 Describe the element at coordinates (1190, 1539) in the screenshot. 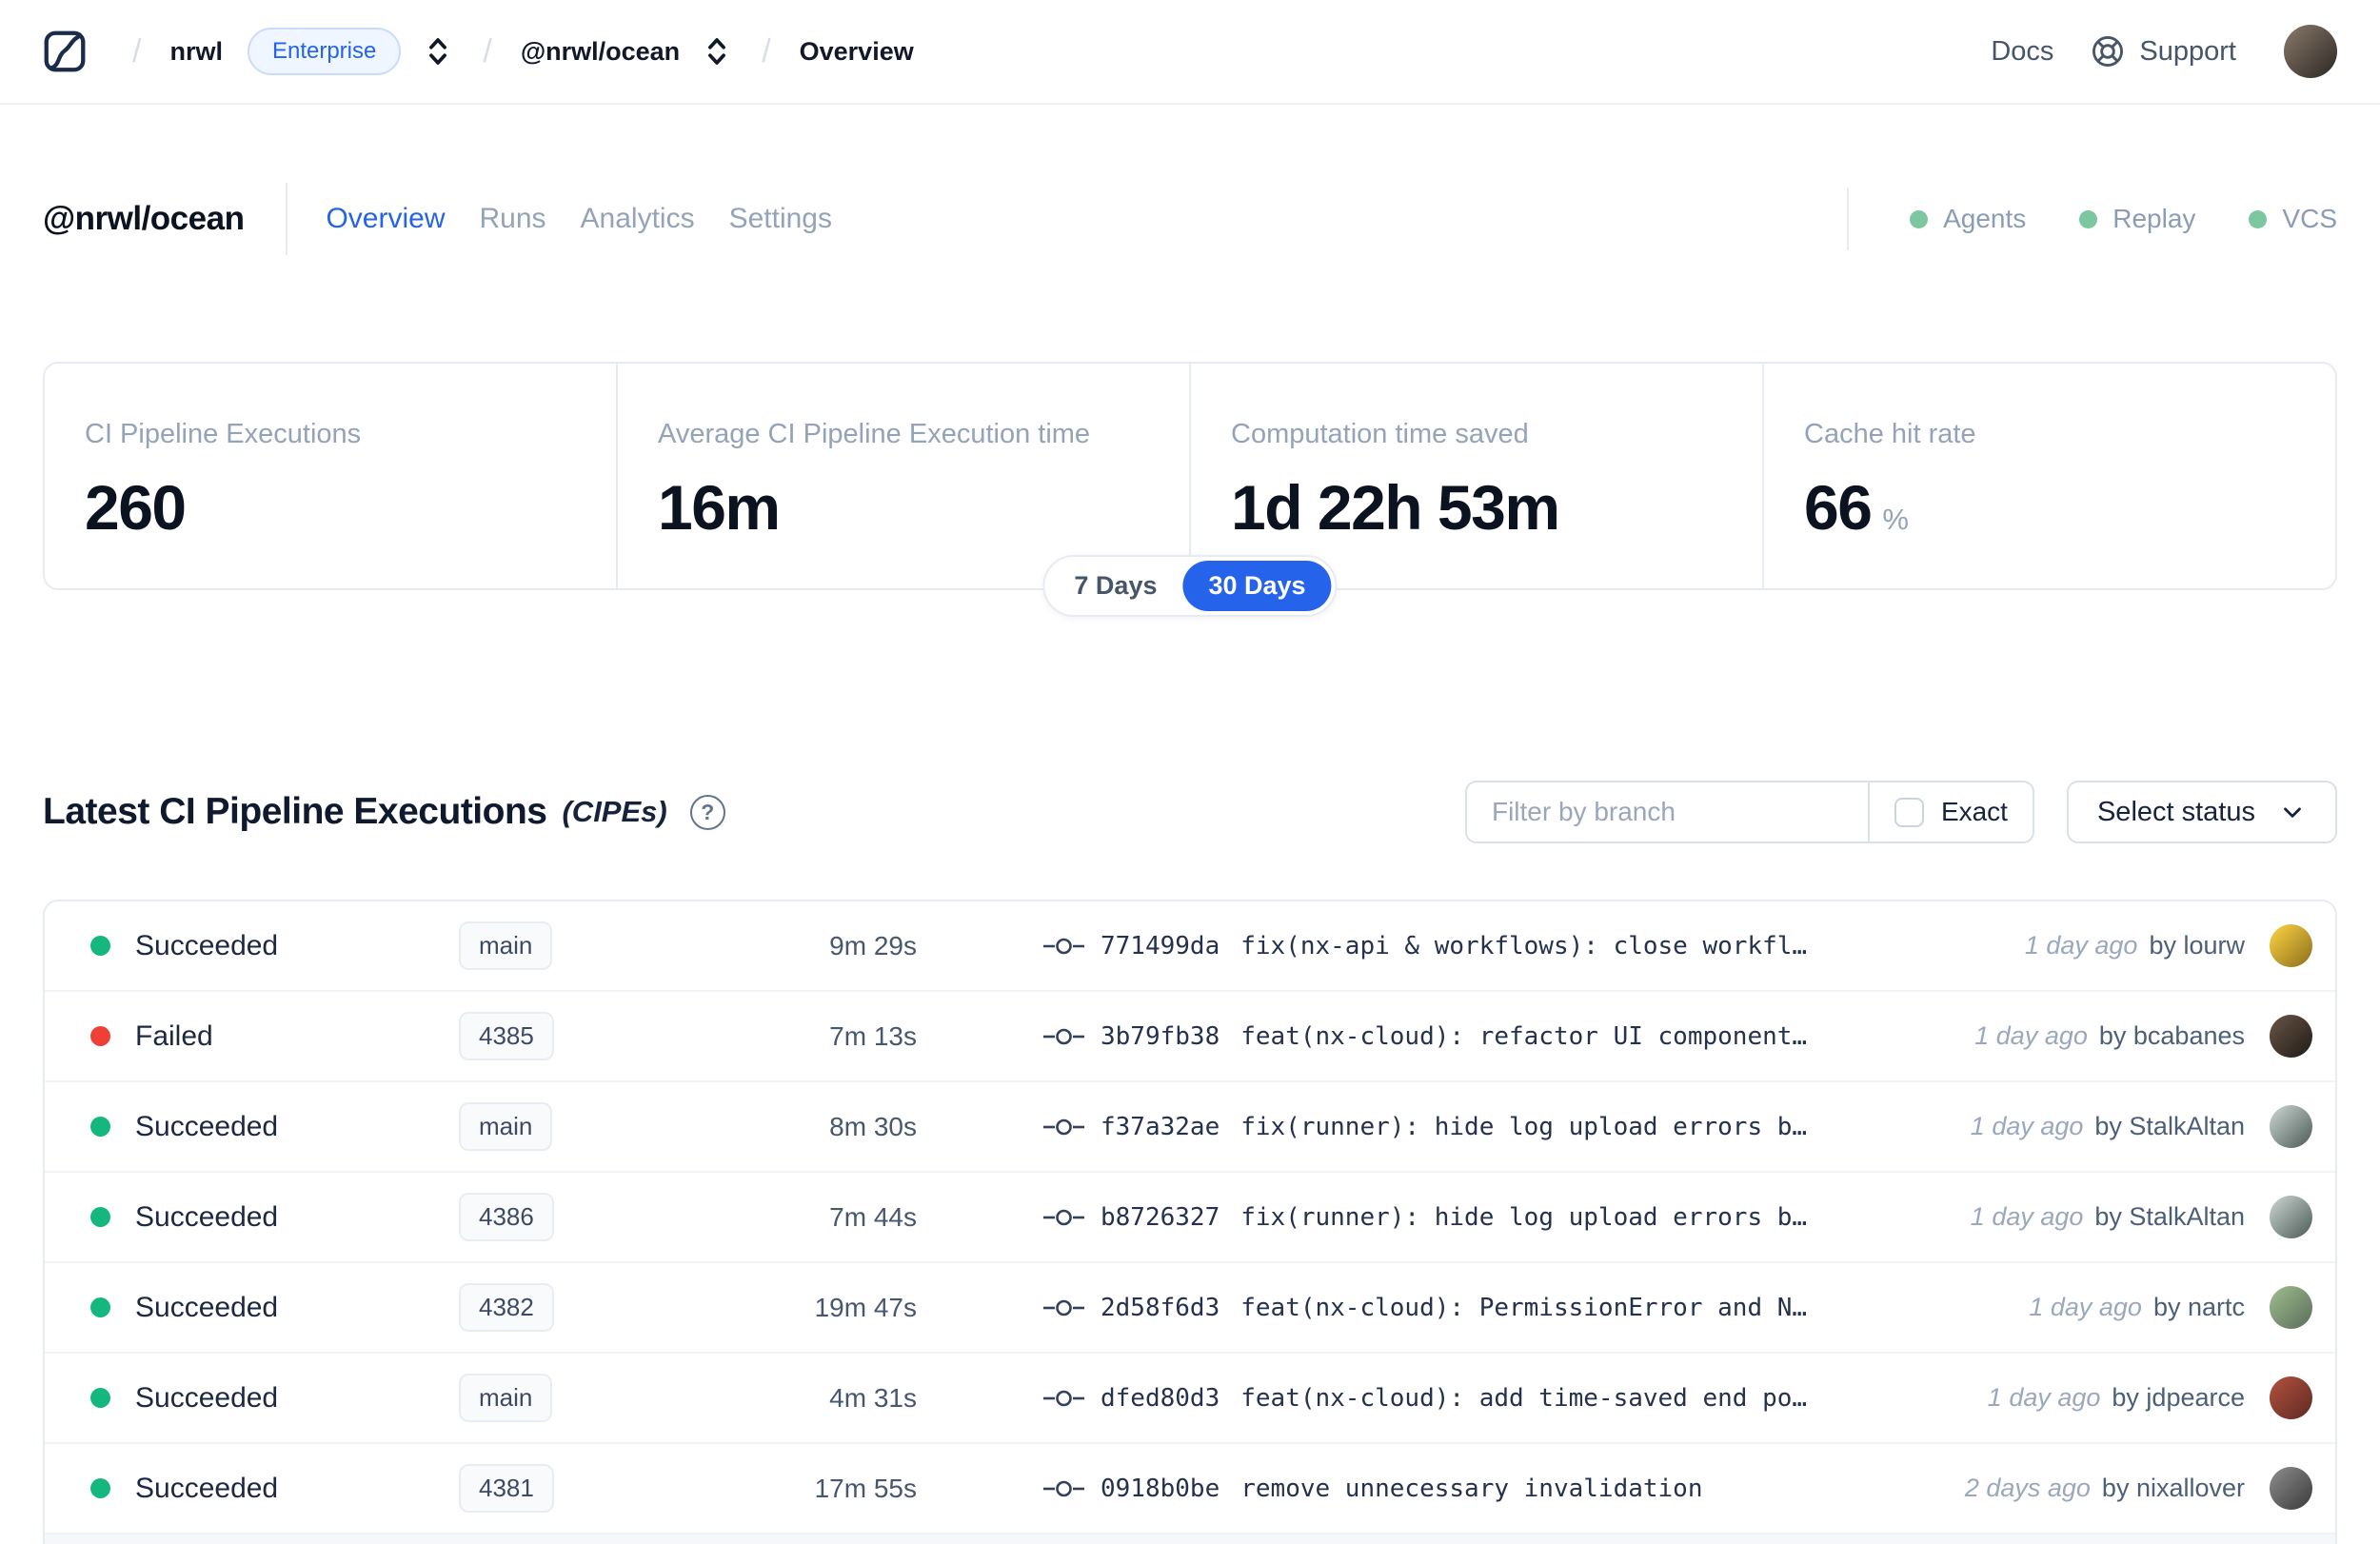

I see `next-row-partial` at that location.